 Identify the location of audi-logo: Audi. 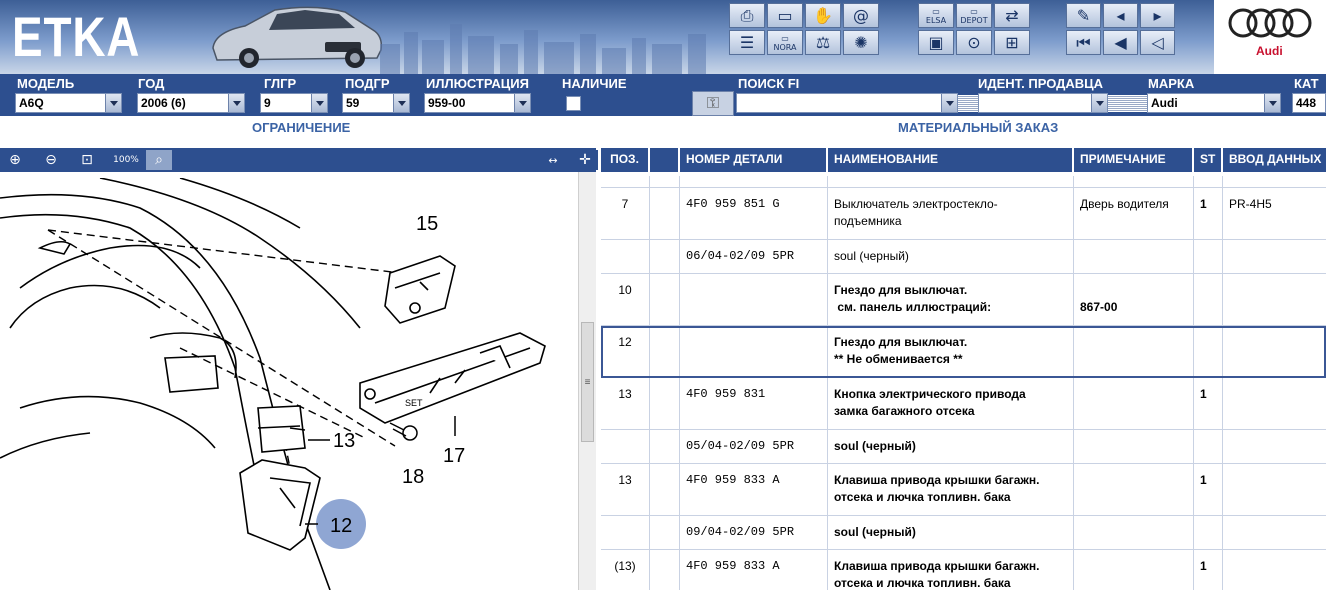
(1270, 37).